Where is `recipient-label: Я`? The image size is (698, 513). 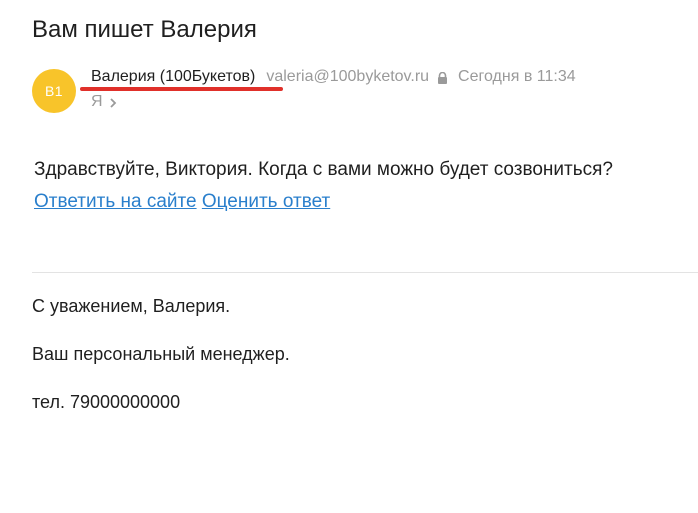
recipient-label: Я is located at coordinates (97, 101).